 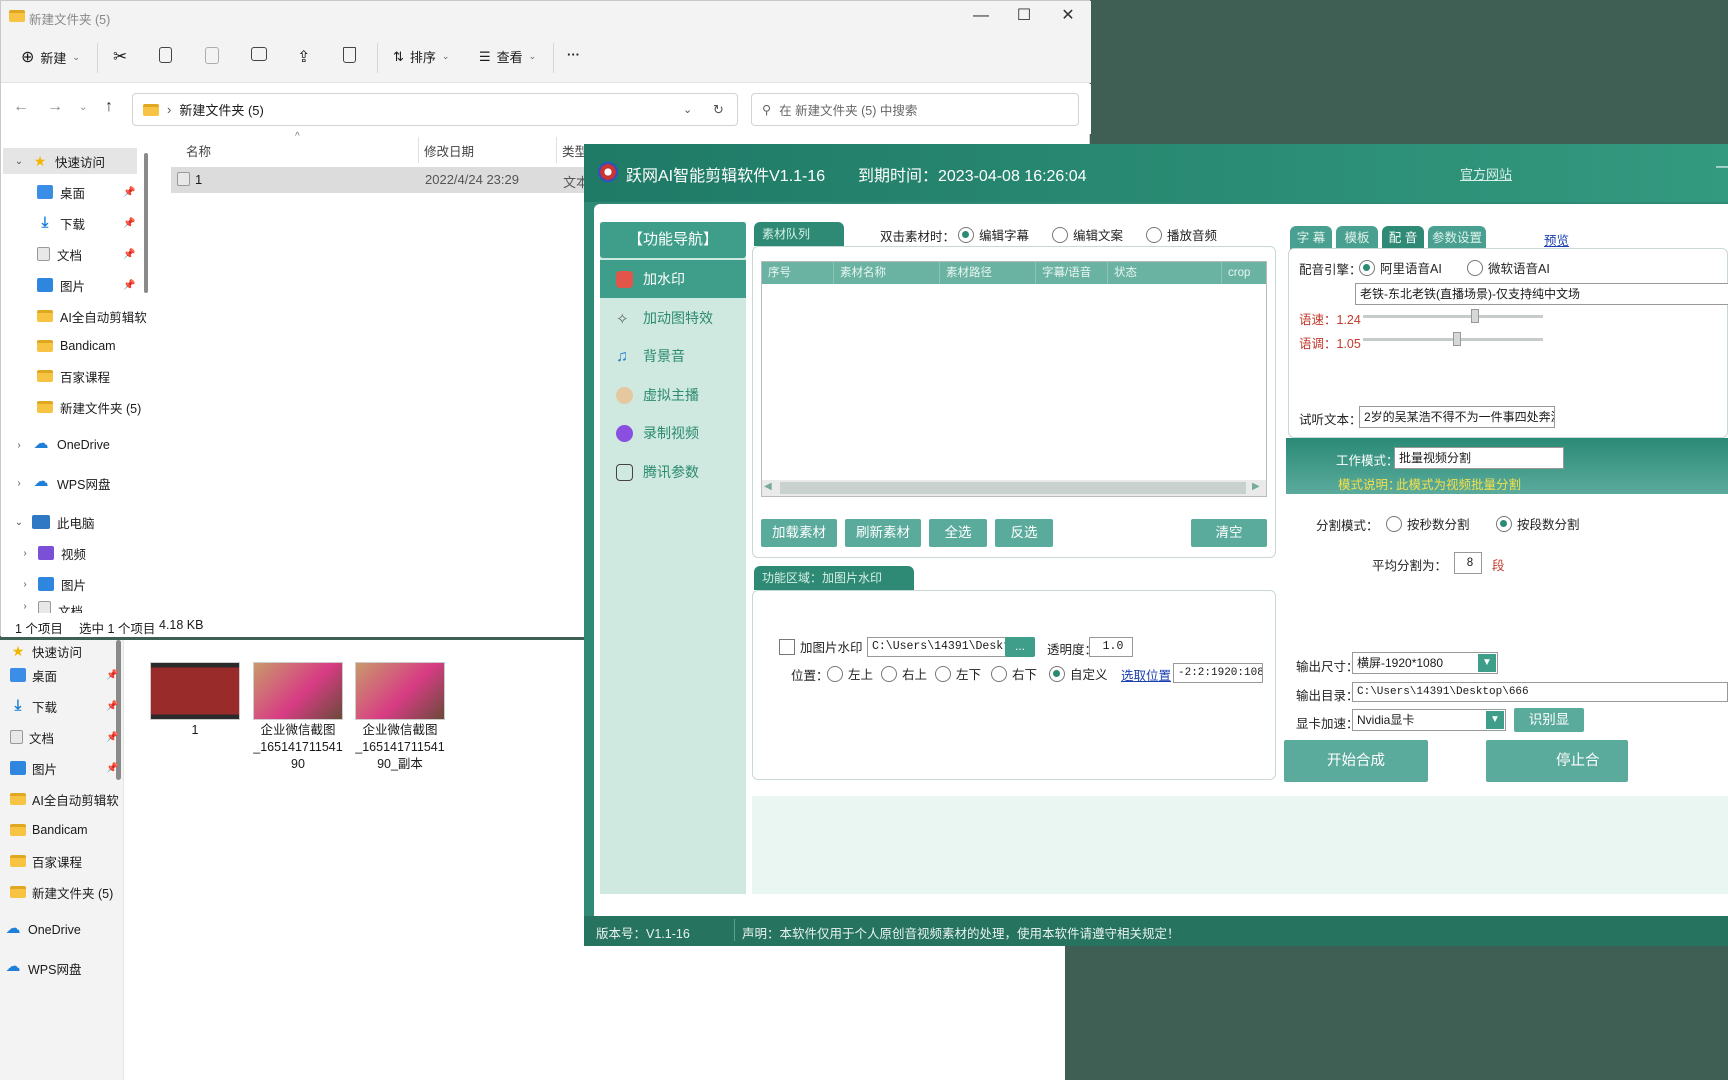 What do you see at coordinates (64, 706) in the screenshot?
I see `back-nav-downloads: ⤓ 下载 📌` at bounding box center [64, 706].